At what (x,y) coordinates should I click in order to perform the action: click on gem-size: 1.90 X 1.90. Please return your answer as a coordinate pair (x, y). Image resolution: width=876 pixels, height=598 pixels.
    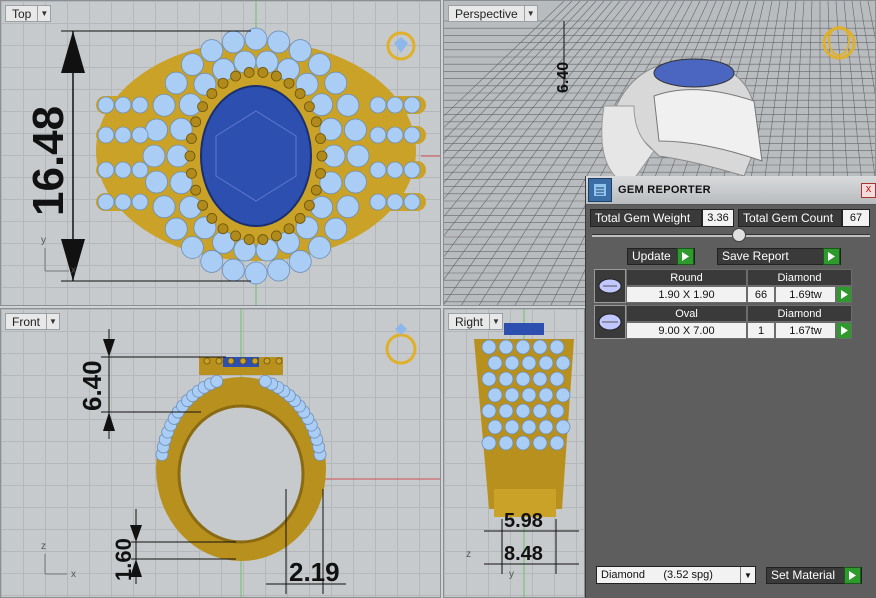
    Looking at the image, I should click on (686, 294).